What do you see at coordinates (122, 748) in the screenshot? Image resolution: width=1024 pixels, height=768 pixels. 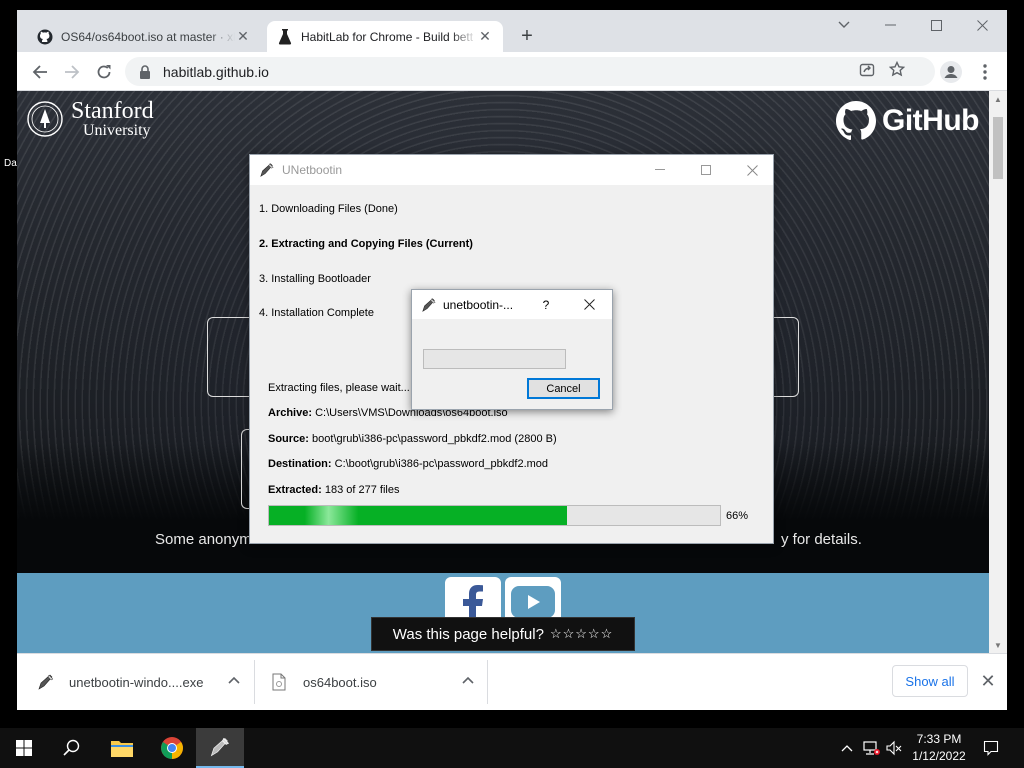 I see `file-explorer-icon` at bounding box center [122, 748].